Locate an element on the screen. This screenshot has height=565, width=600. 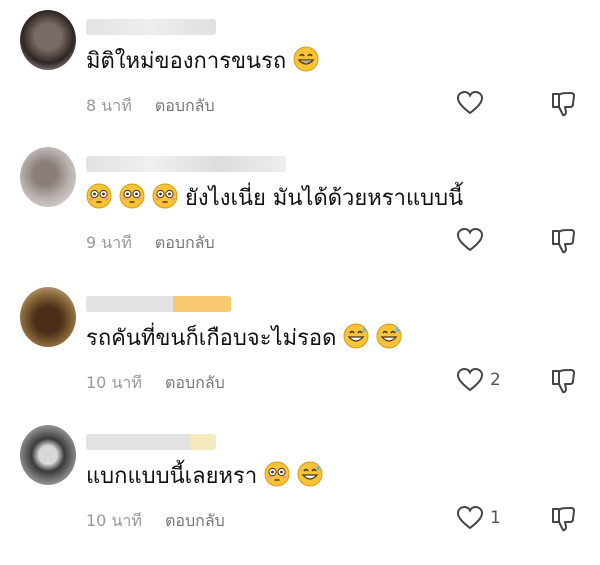
like-button: 1 is located at coordinates (478, 518).